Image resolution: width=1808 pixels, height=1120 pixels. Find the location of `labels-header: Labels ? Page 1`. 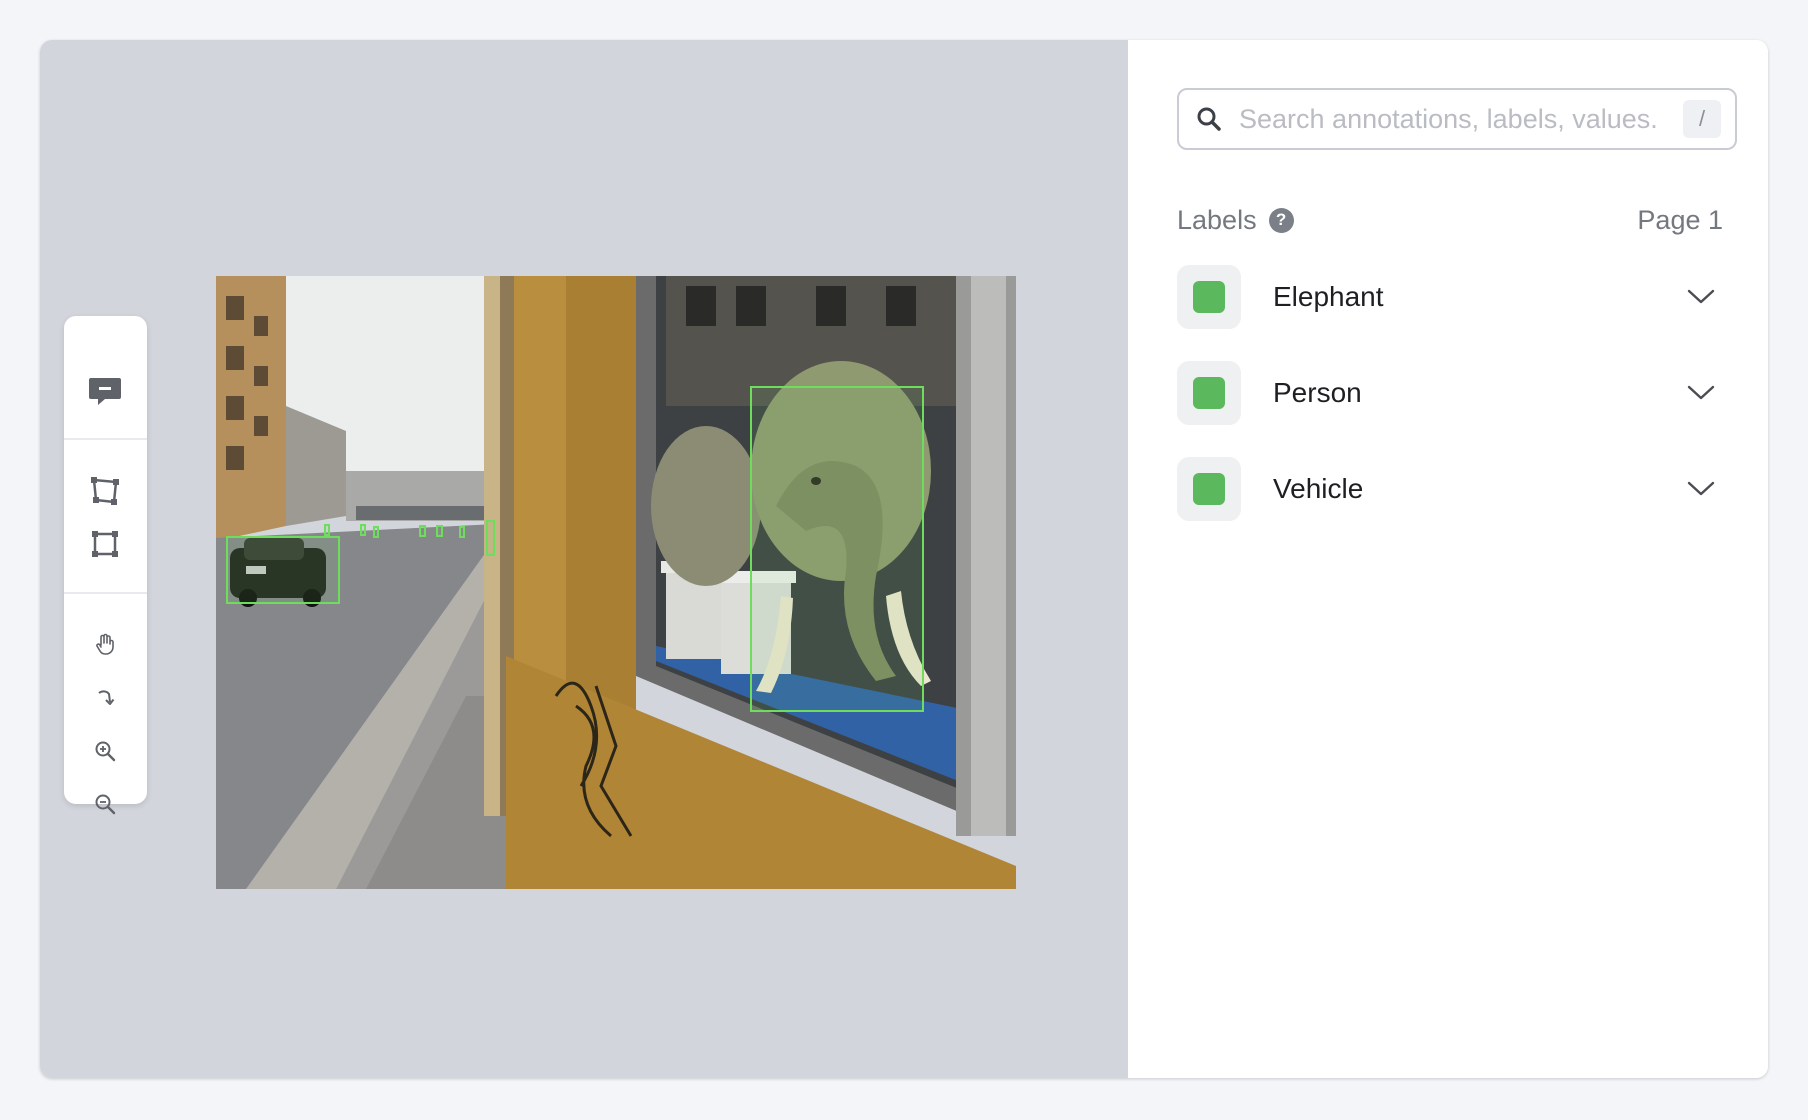

labels-header: Labels ? Page 1 is located at coordinates (1450, 220).